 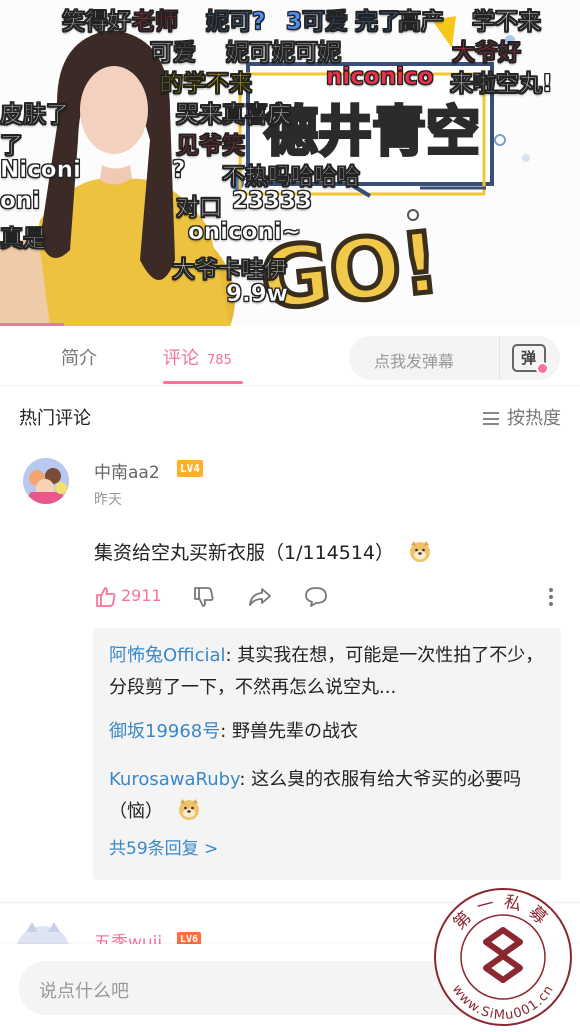 I want to click on tab-comments-label: 评论, so click(x=181, y=358).